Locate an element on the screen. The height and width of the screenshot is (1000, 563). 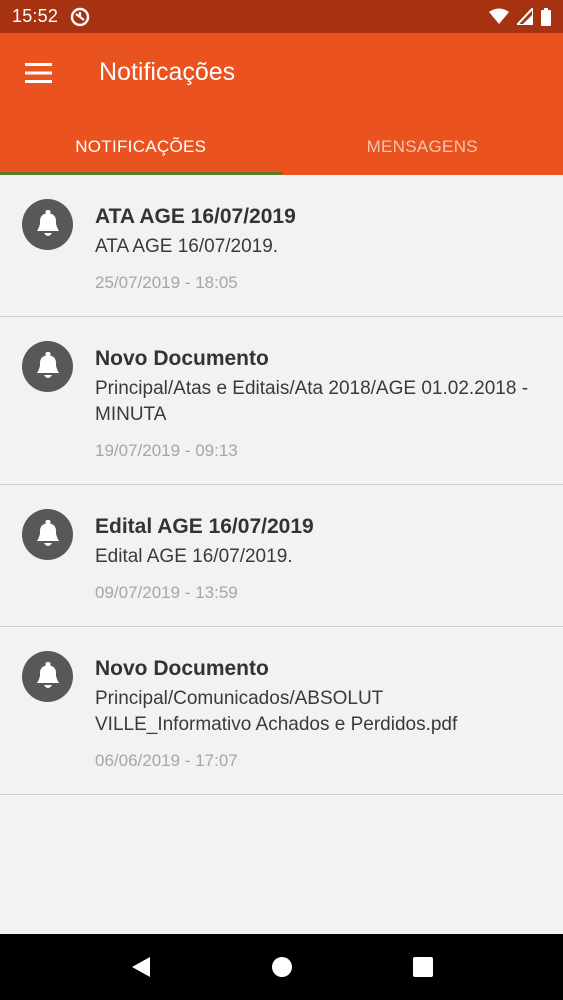
home-circle-icon is located at coordinates (281, 967).